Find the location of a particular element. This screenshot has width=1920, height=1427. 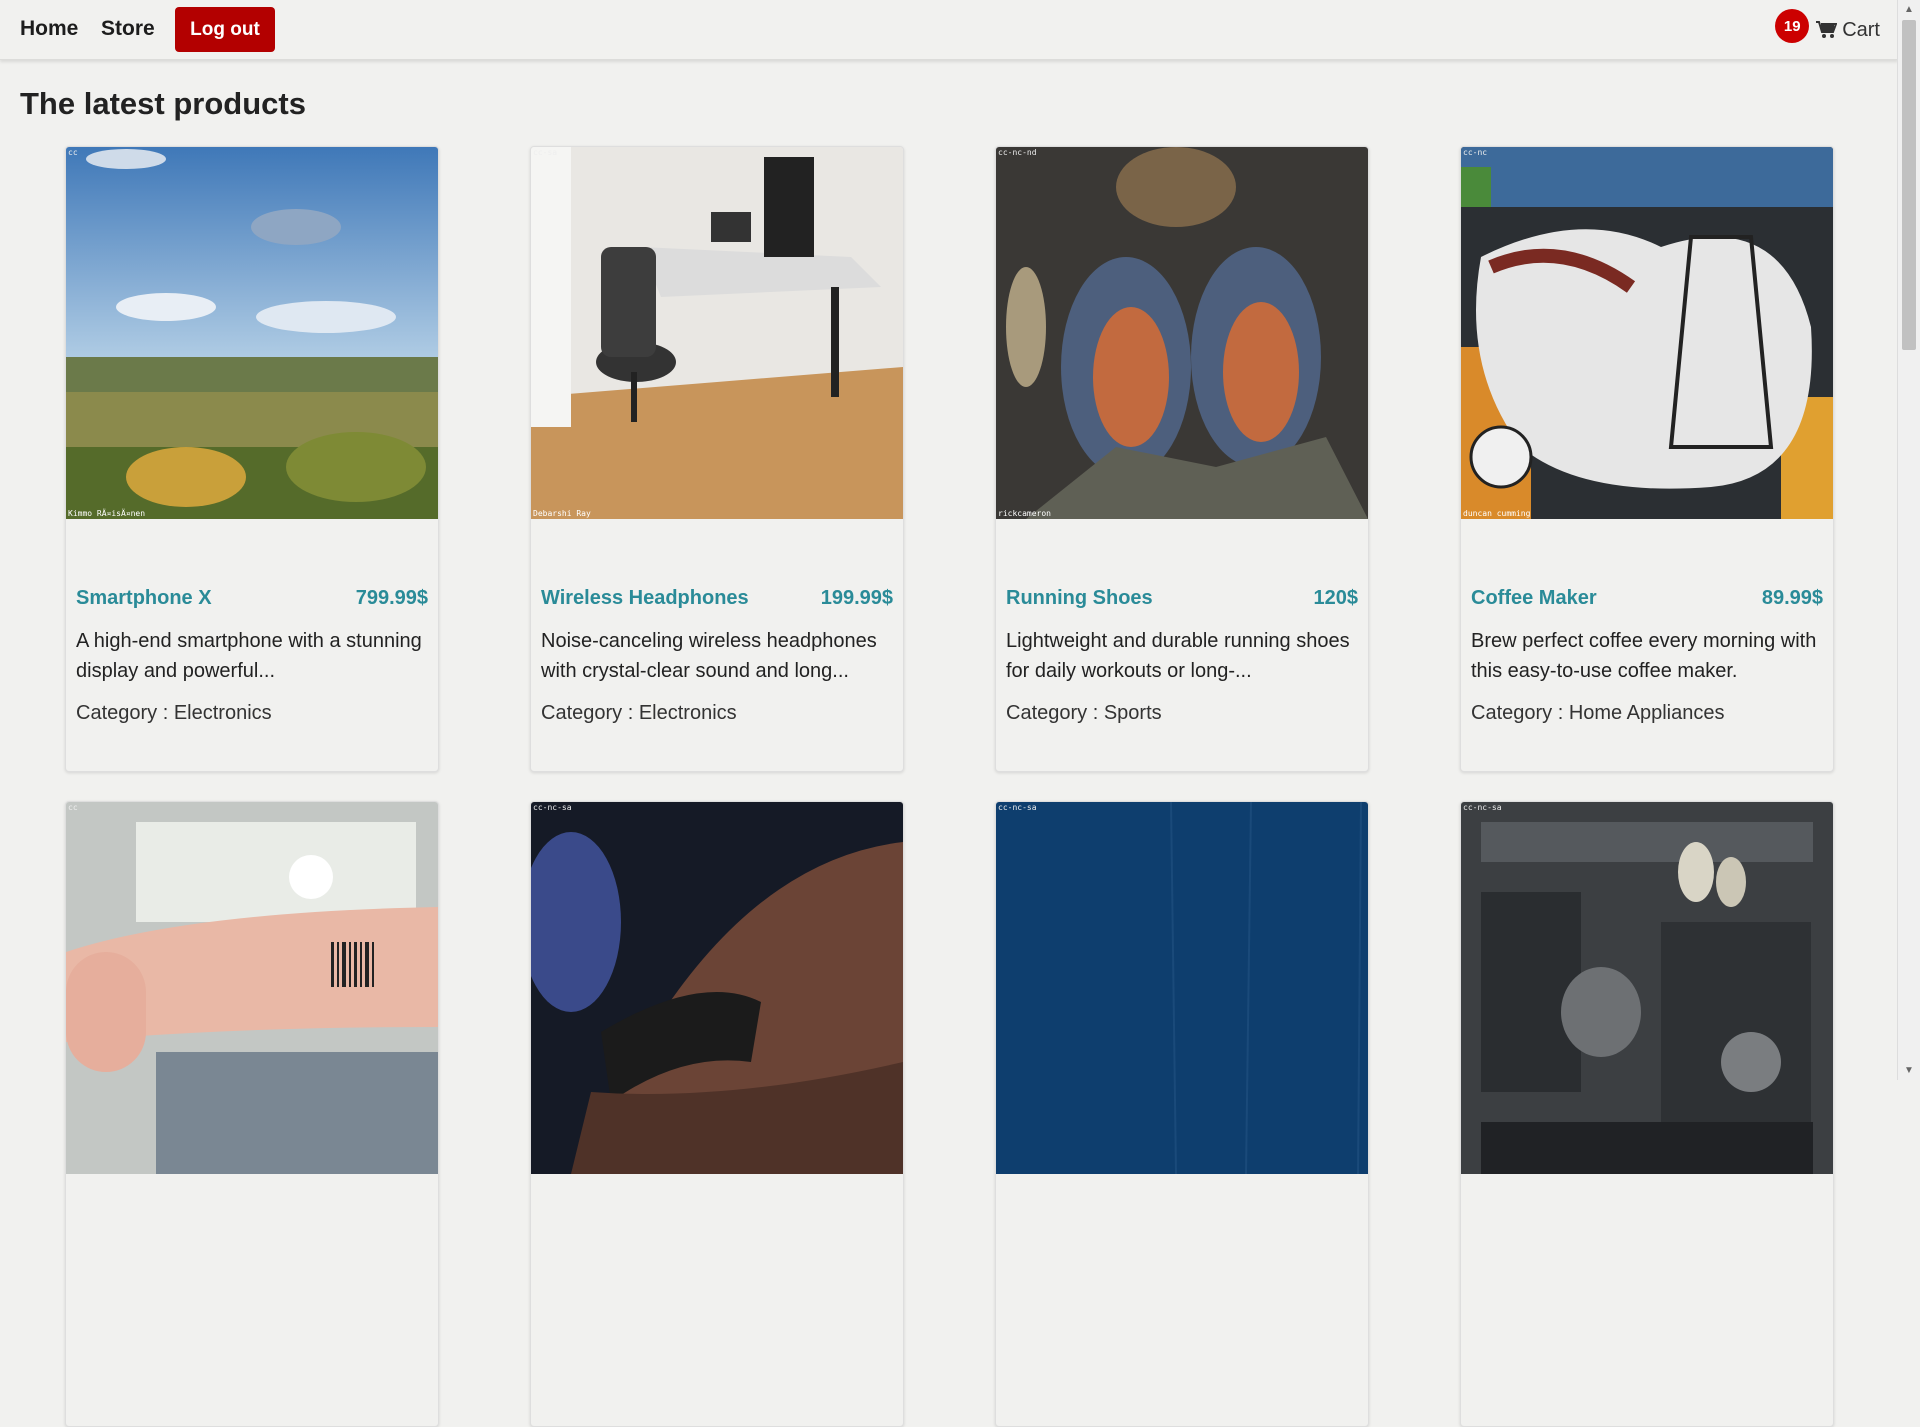

top-navbar: Home Store Log out 19 Cart is located at coordinates (949, 30).